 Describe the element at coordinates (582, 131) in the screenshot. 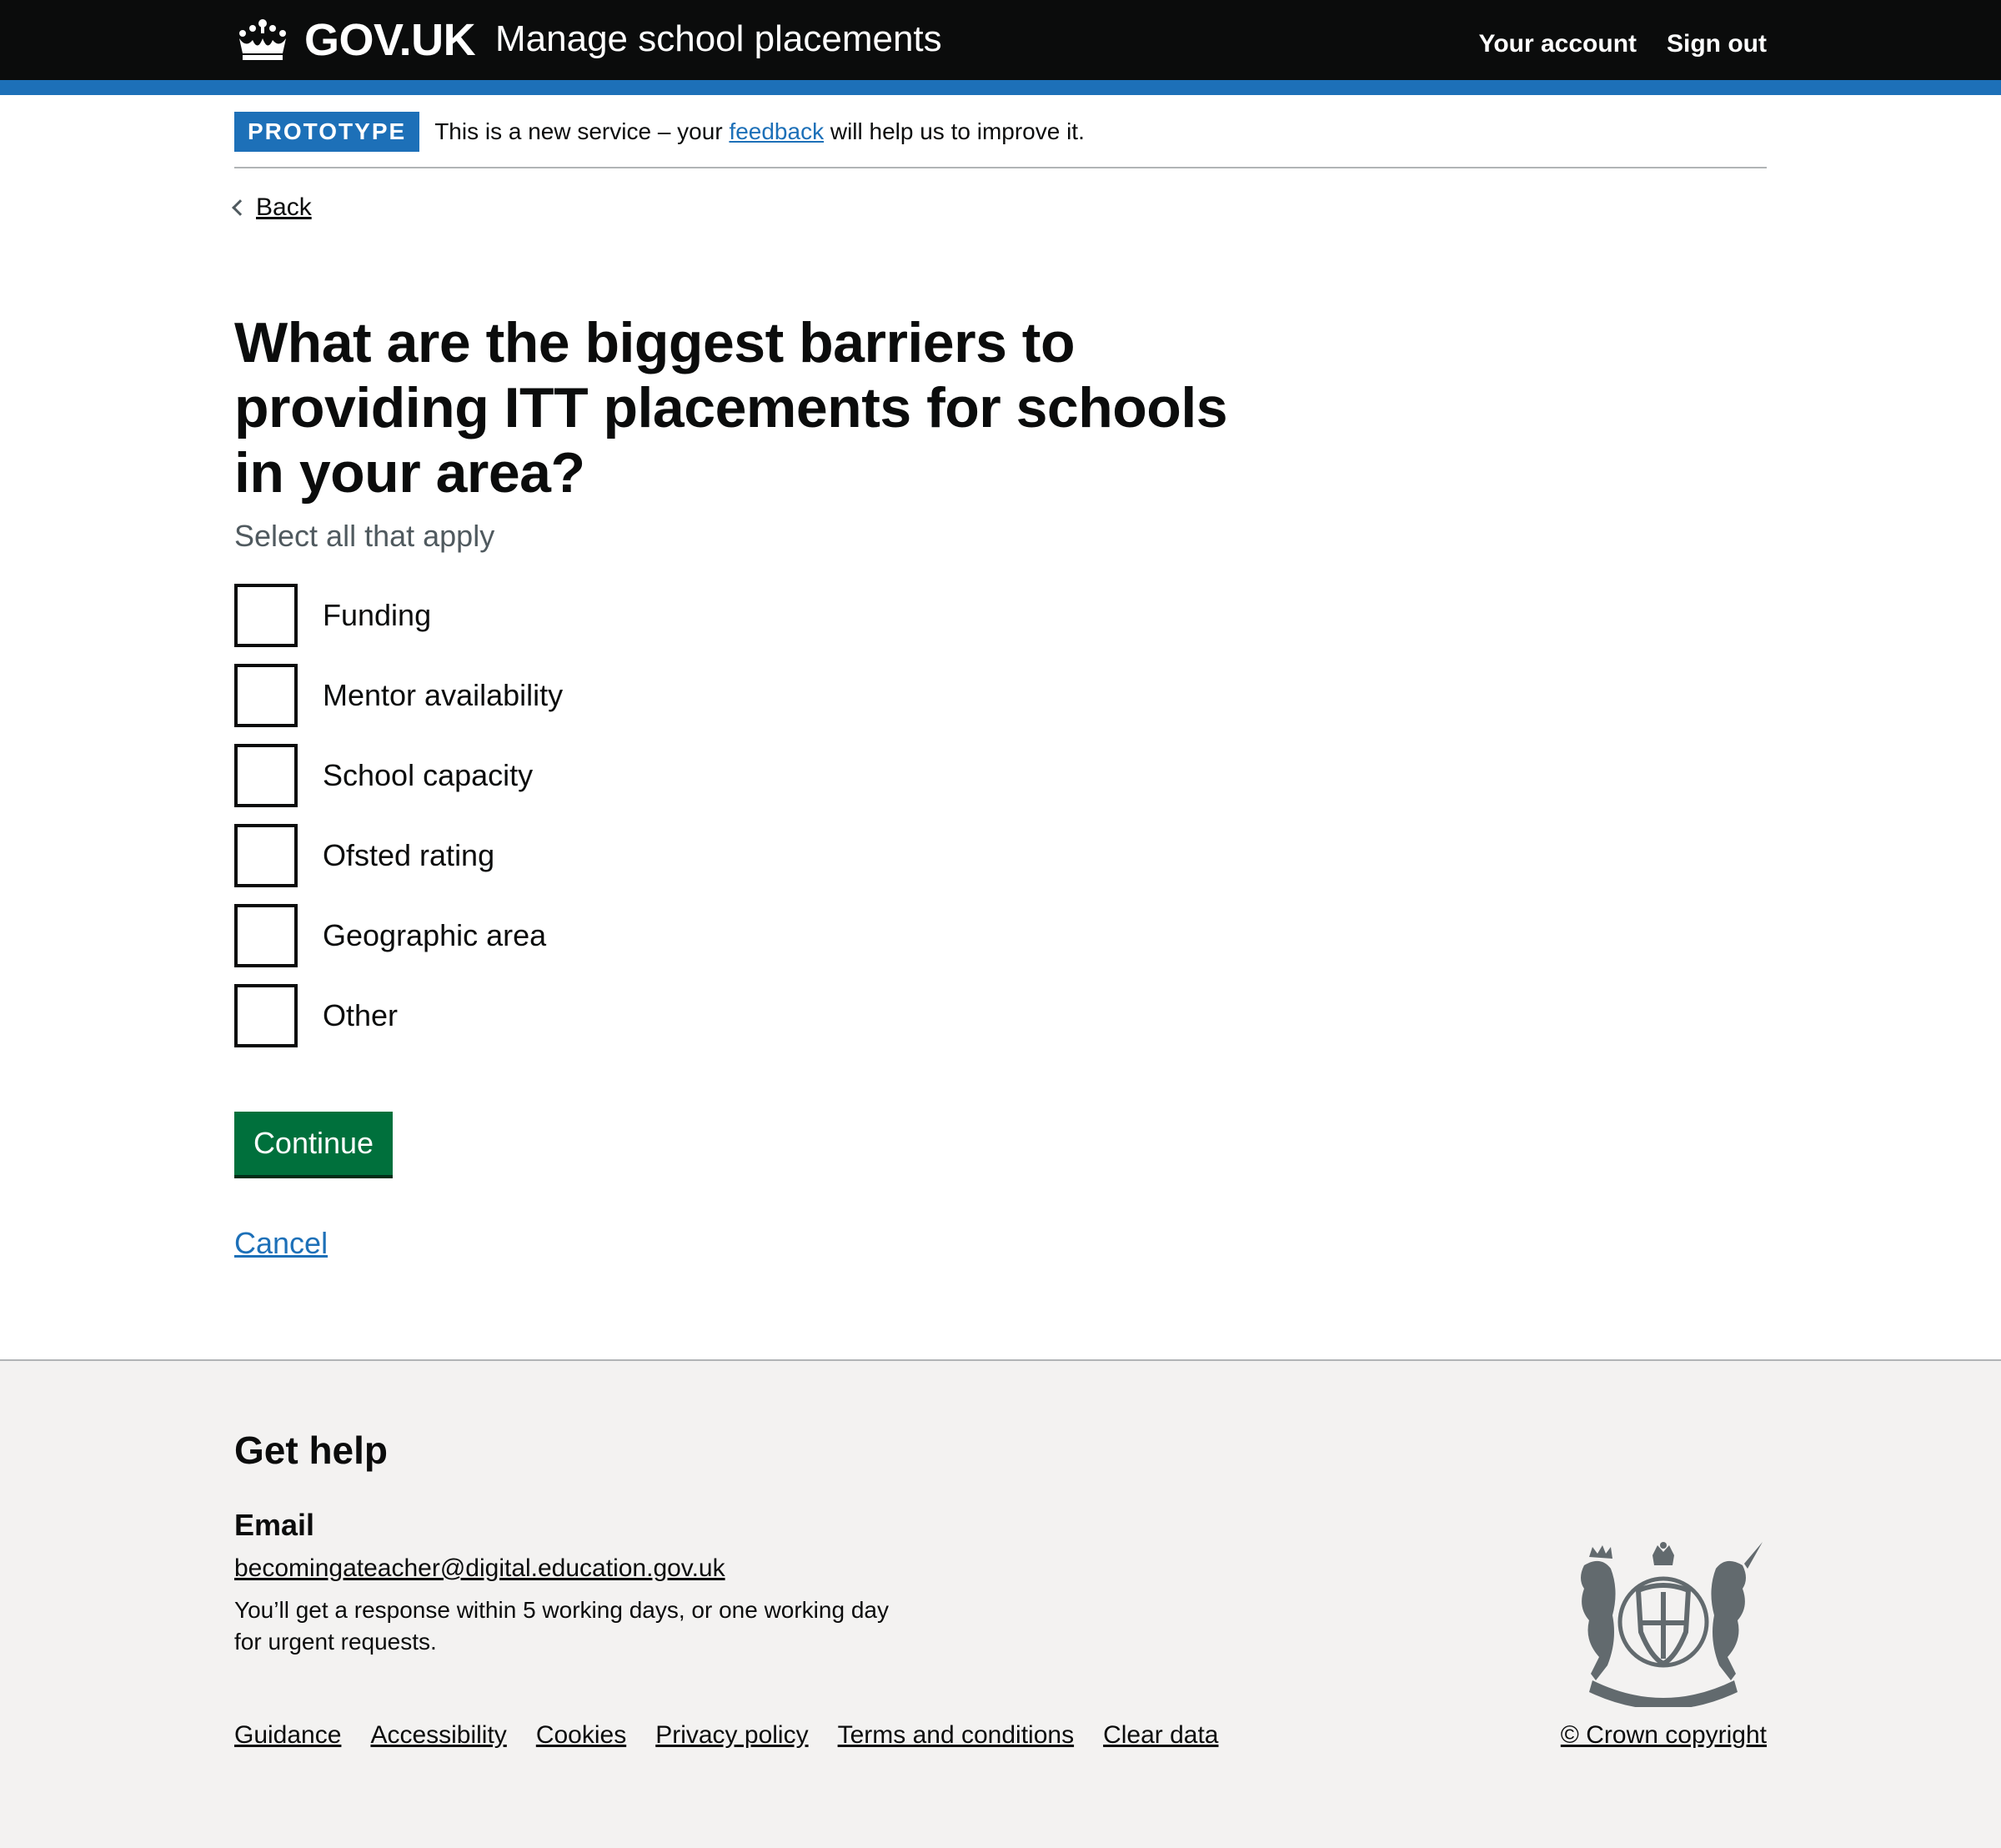

I see `phase-text-before: This is a new service – your` at that location.